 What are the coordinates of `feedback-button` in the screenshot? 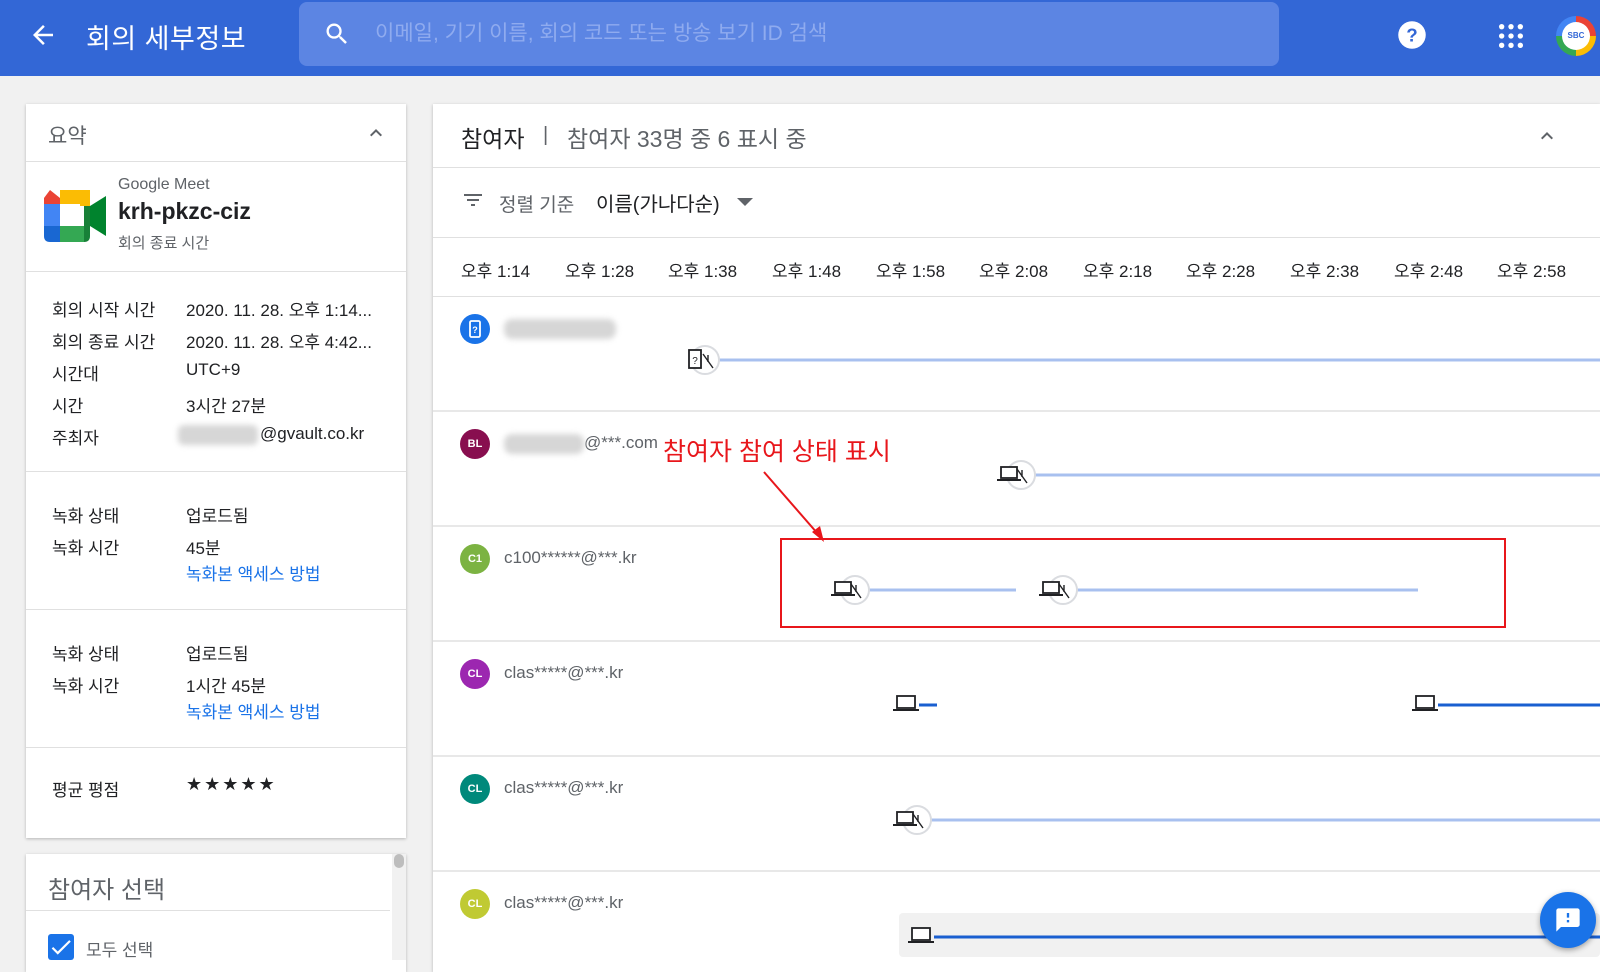 It's located at (1568, 920).